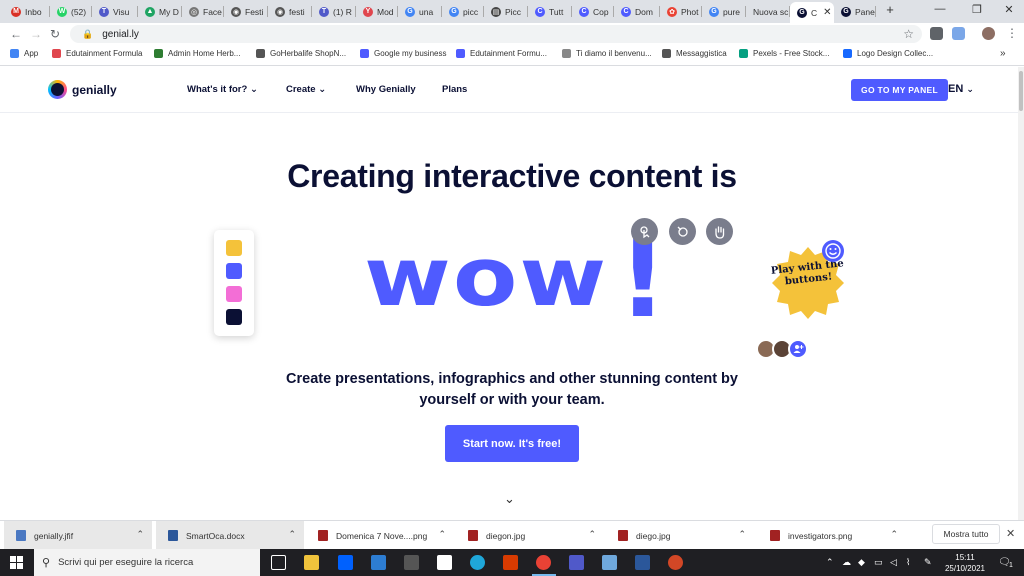  Describe the element at coordinates (55, 34) in the screenshot. I see `reload-icon: ↻` at that location.